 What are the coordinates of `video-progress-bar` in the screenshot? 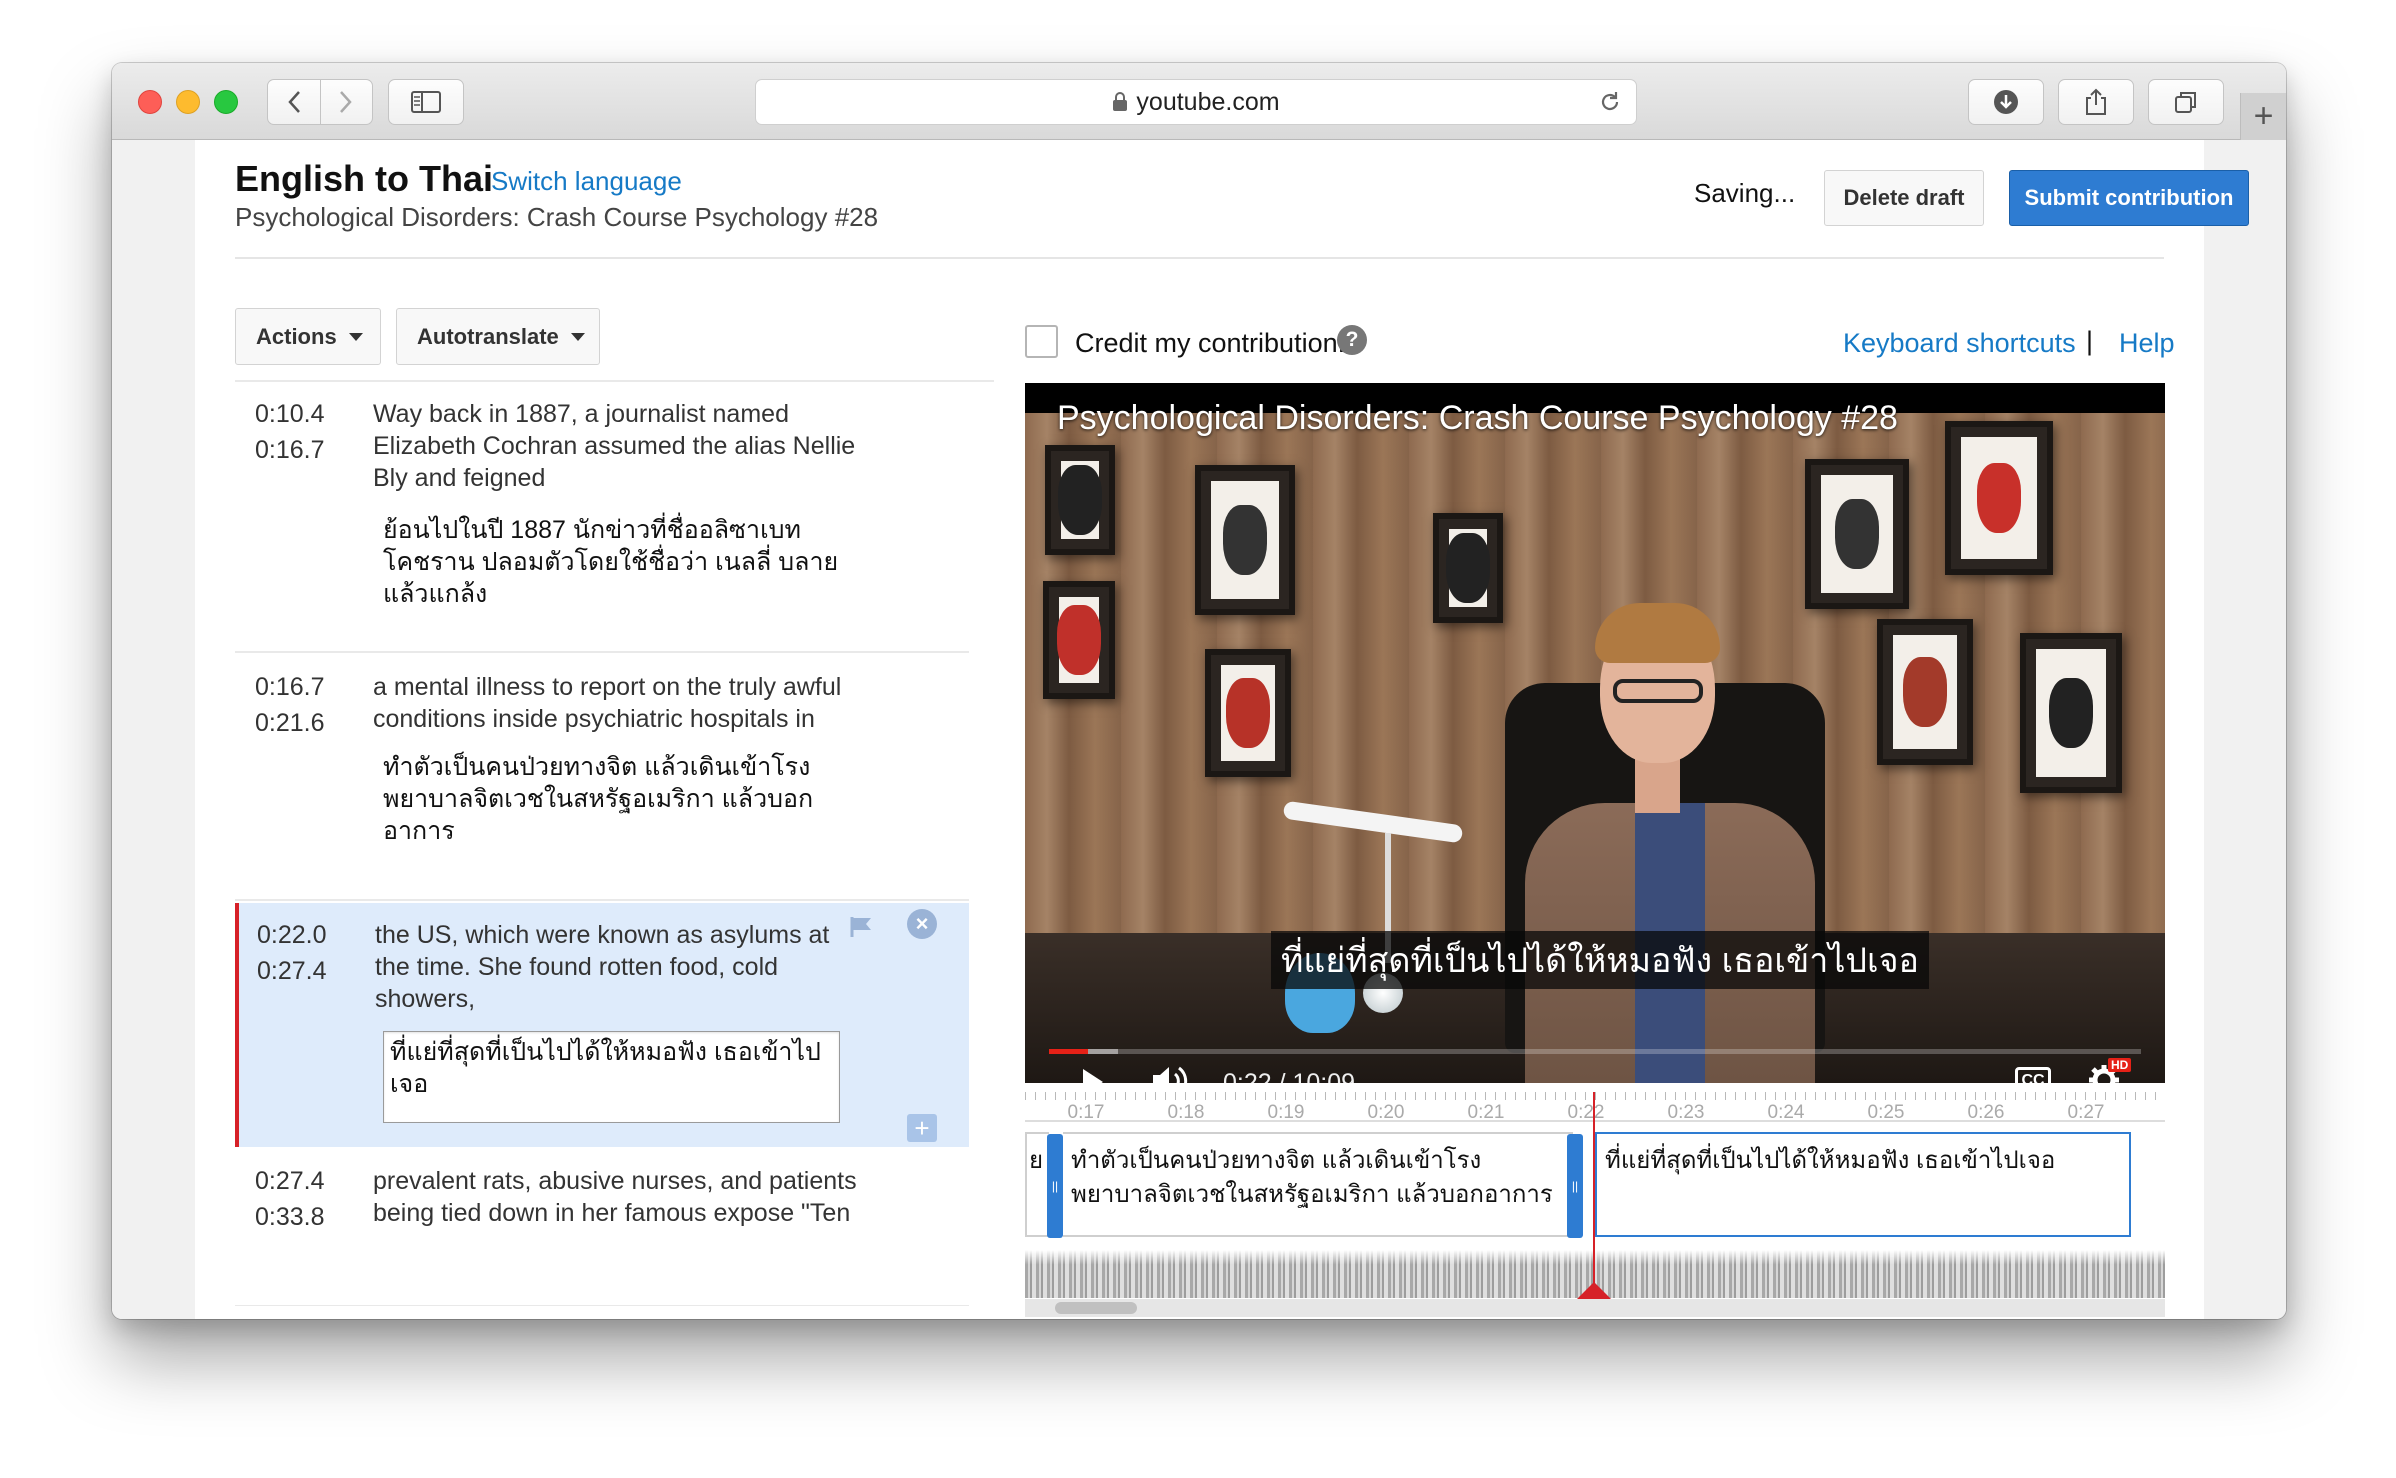 It's located at (1595, 1051).